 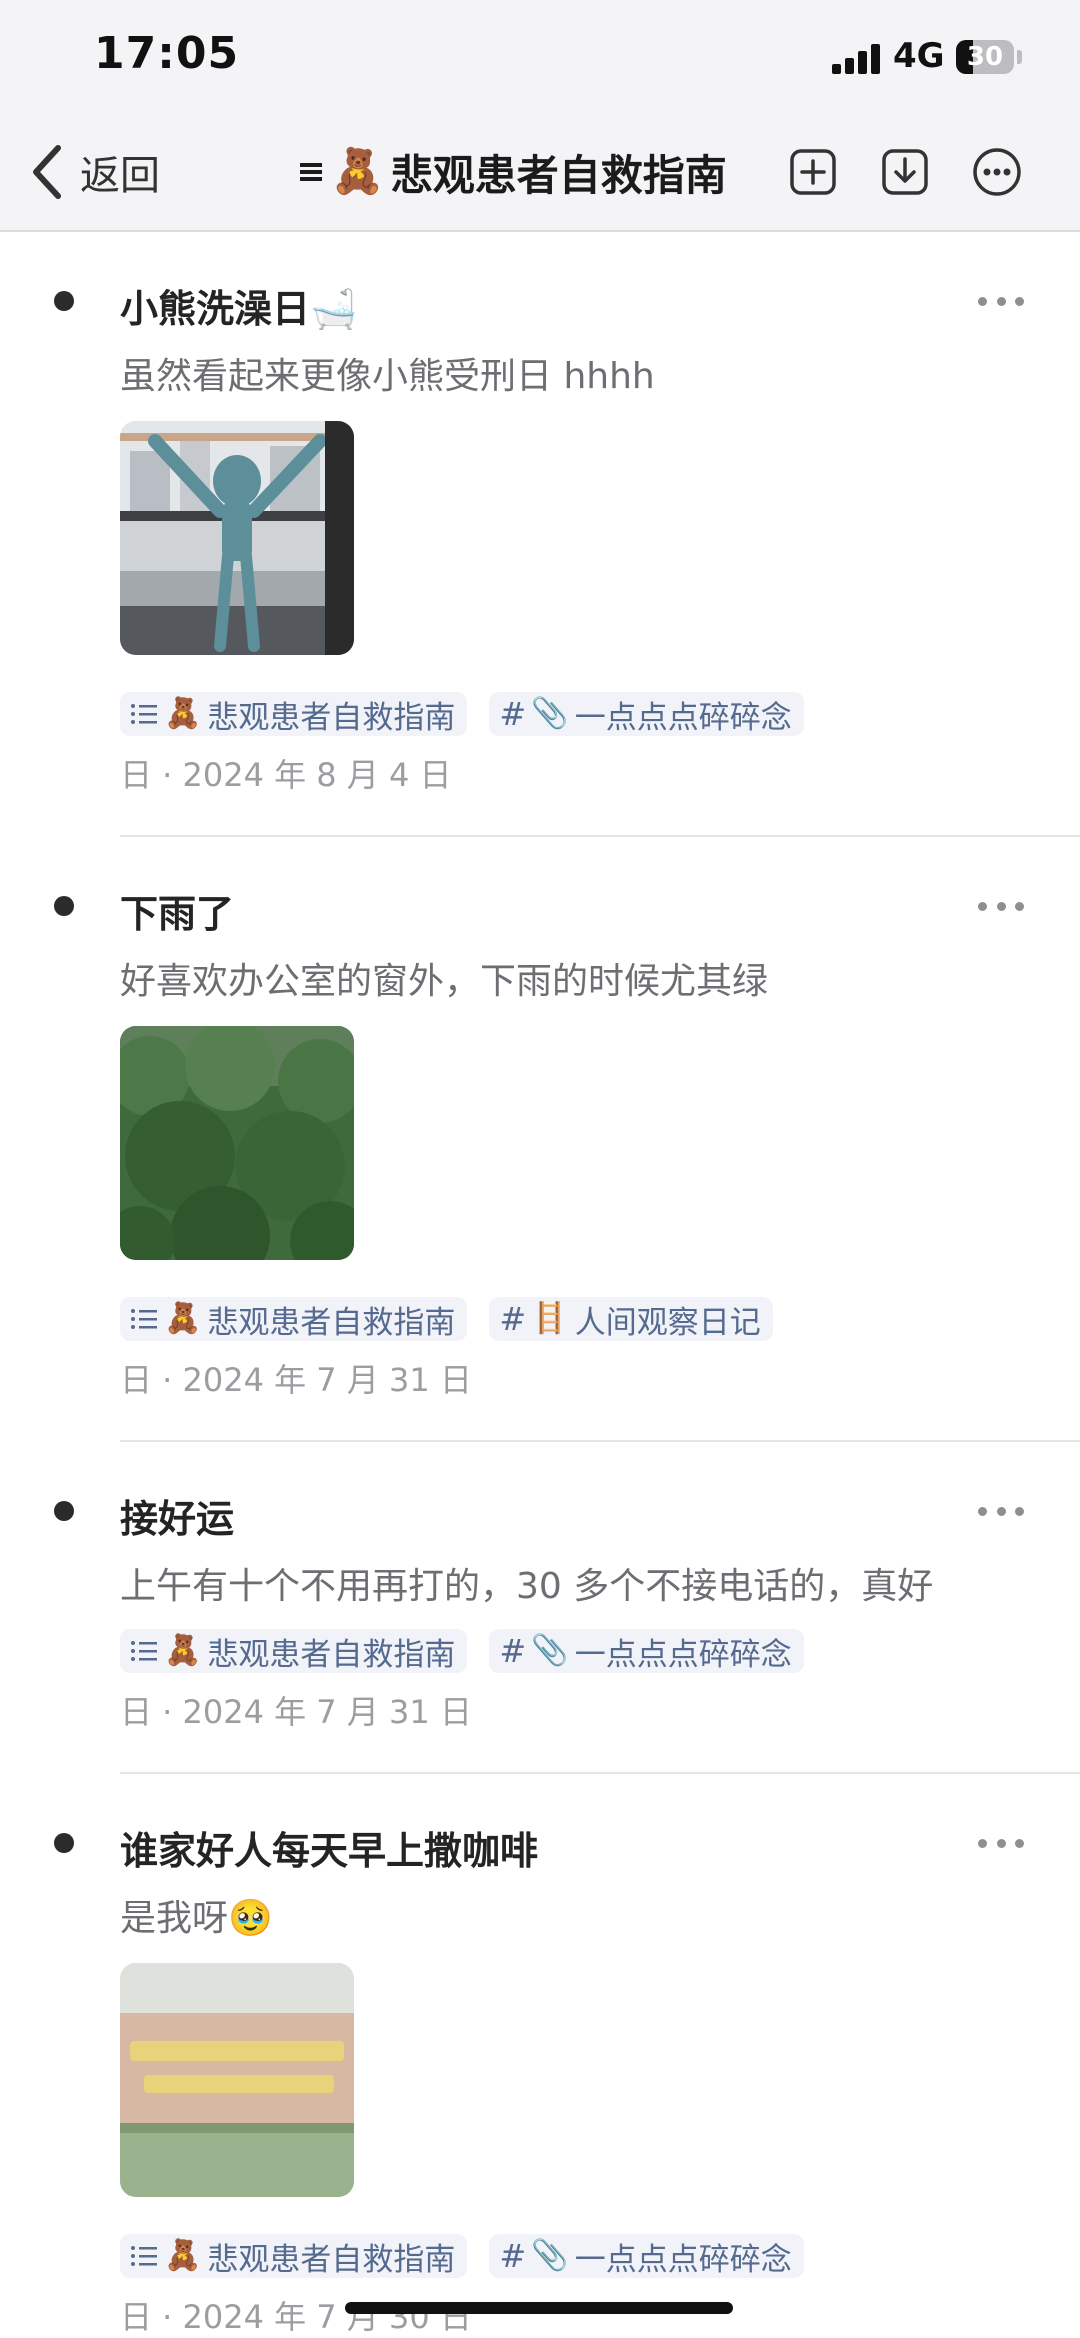 I want to click on back-button: 返回, so click(x=95, y=172).